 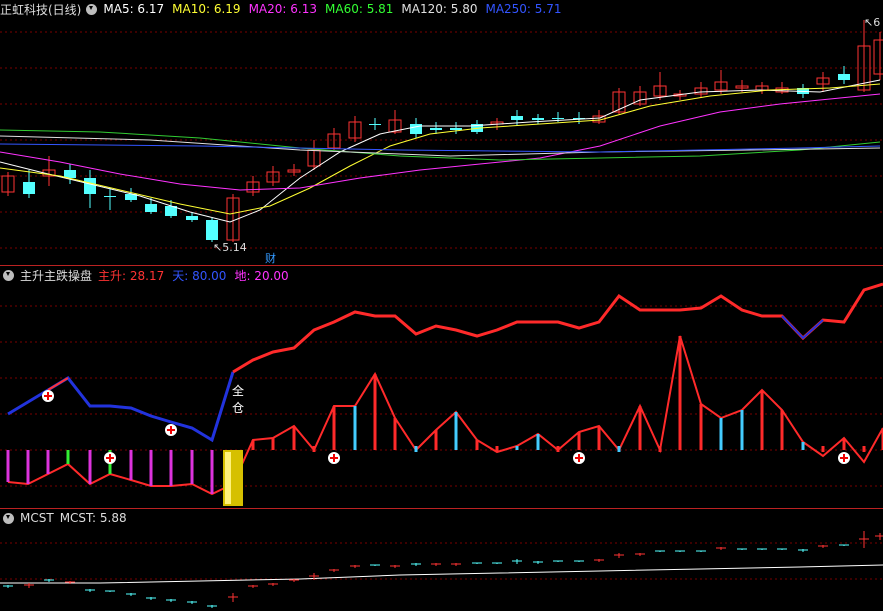 I want to click on main-line-segment, so click(x=58, y=384).